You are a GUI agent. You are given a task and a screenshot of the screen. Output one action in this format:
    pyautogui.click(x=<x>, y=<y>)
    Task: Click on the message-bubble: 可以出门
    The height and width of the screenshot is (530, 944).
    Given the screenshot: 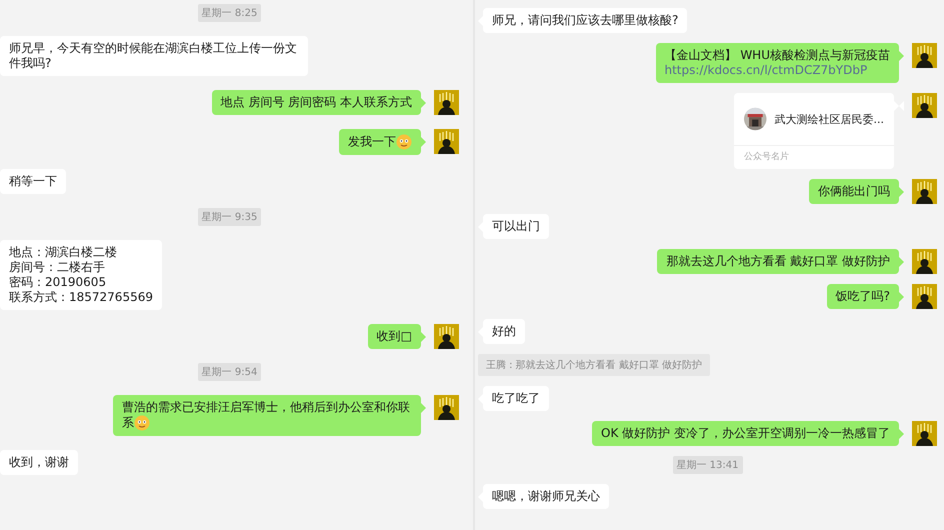 What is the action you would take?
    pyautogui.click(x=516, y=226)
    